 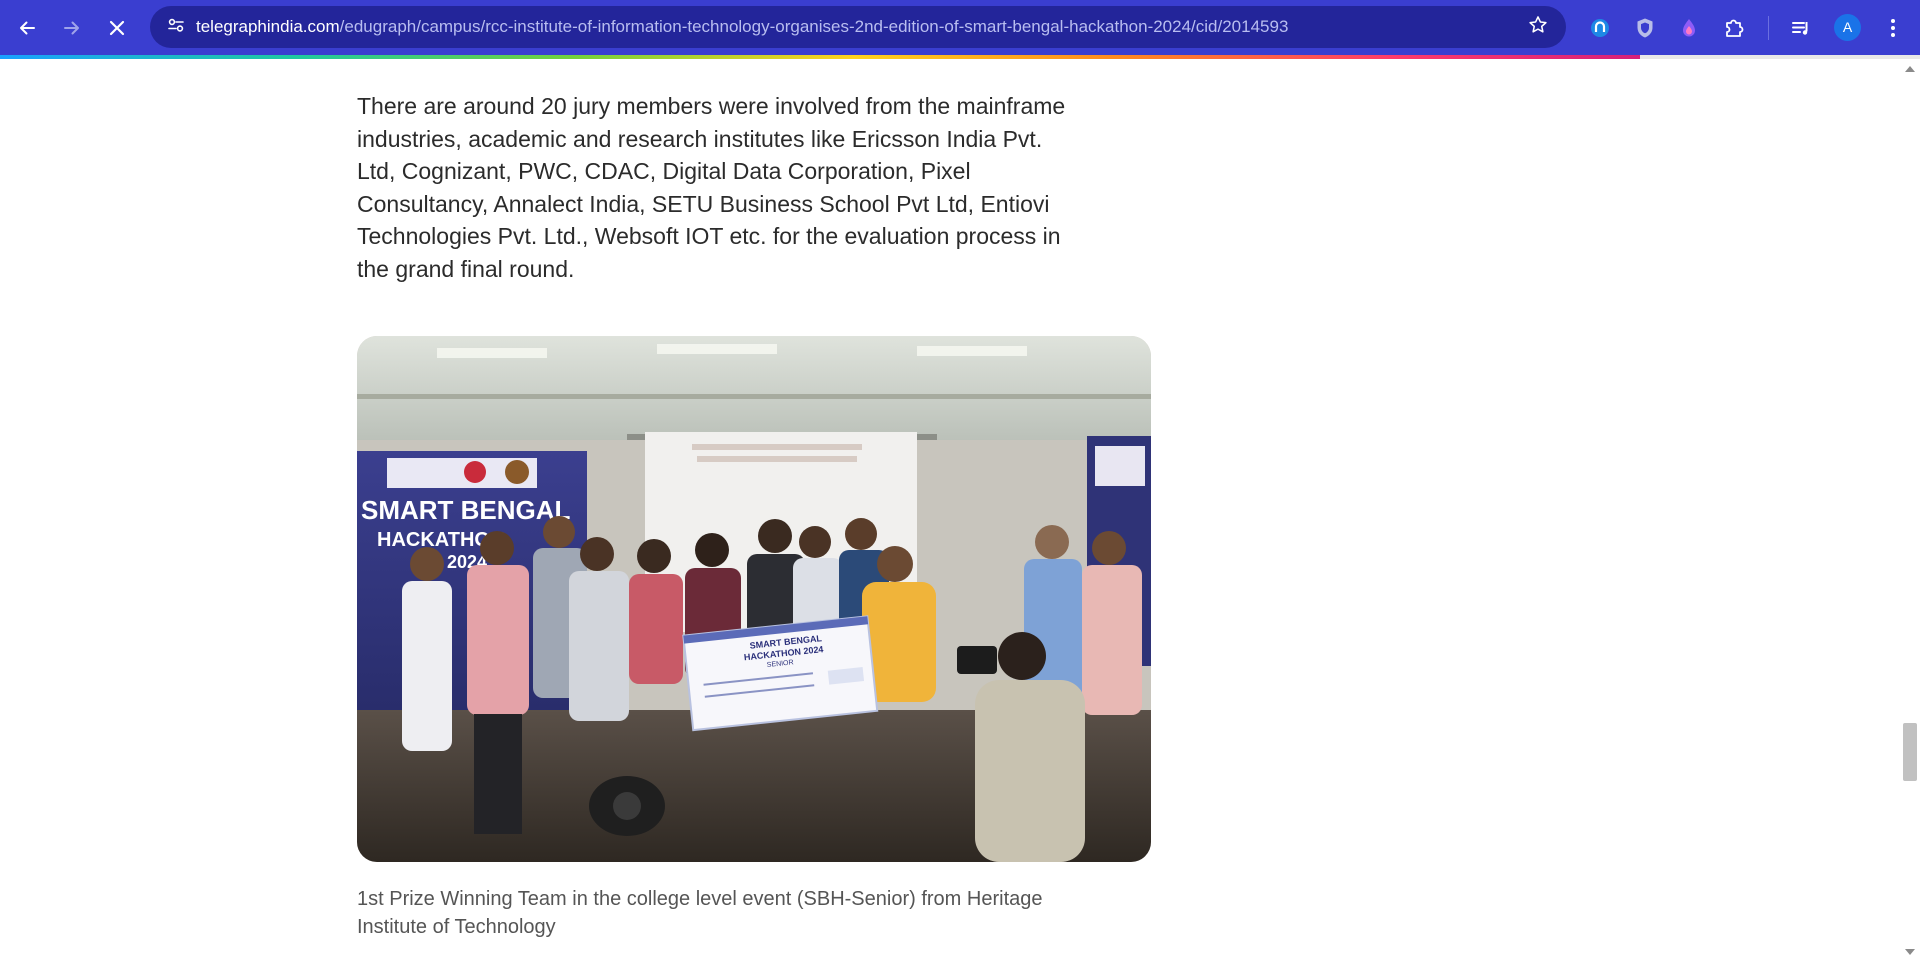 I want to click on shield-extension-icon, so click(x=1645, y=28).